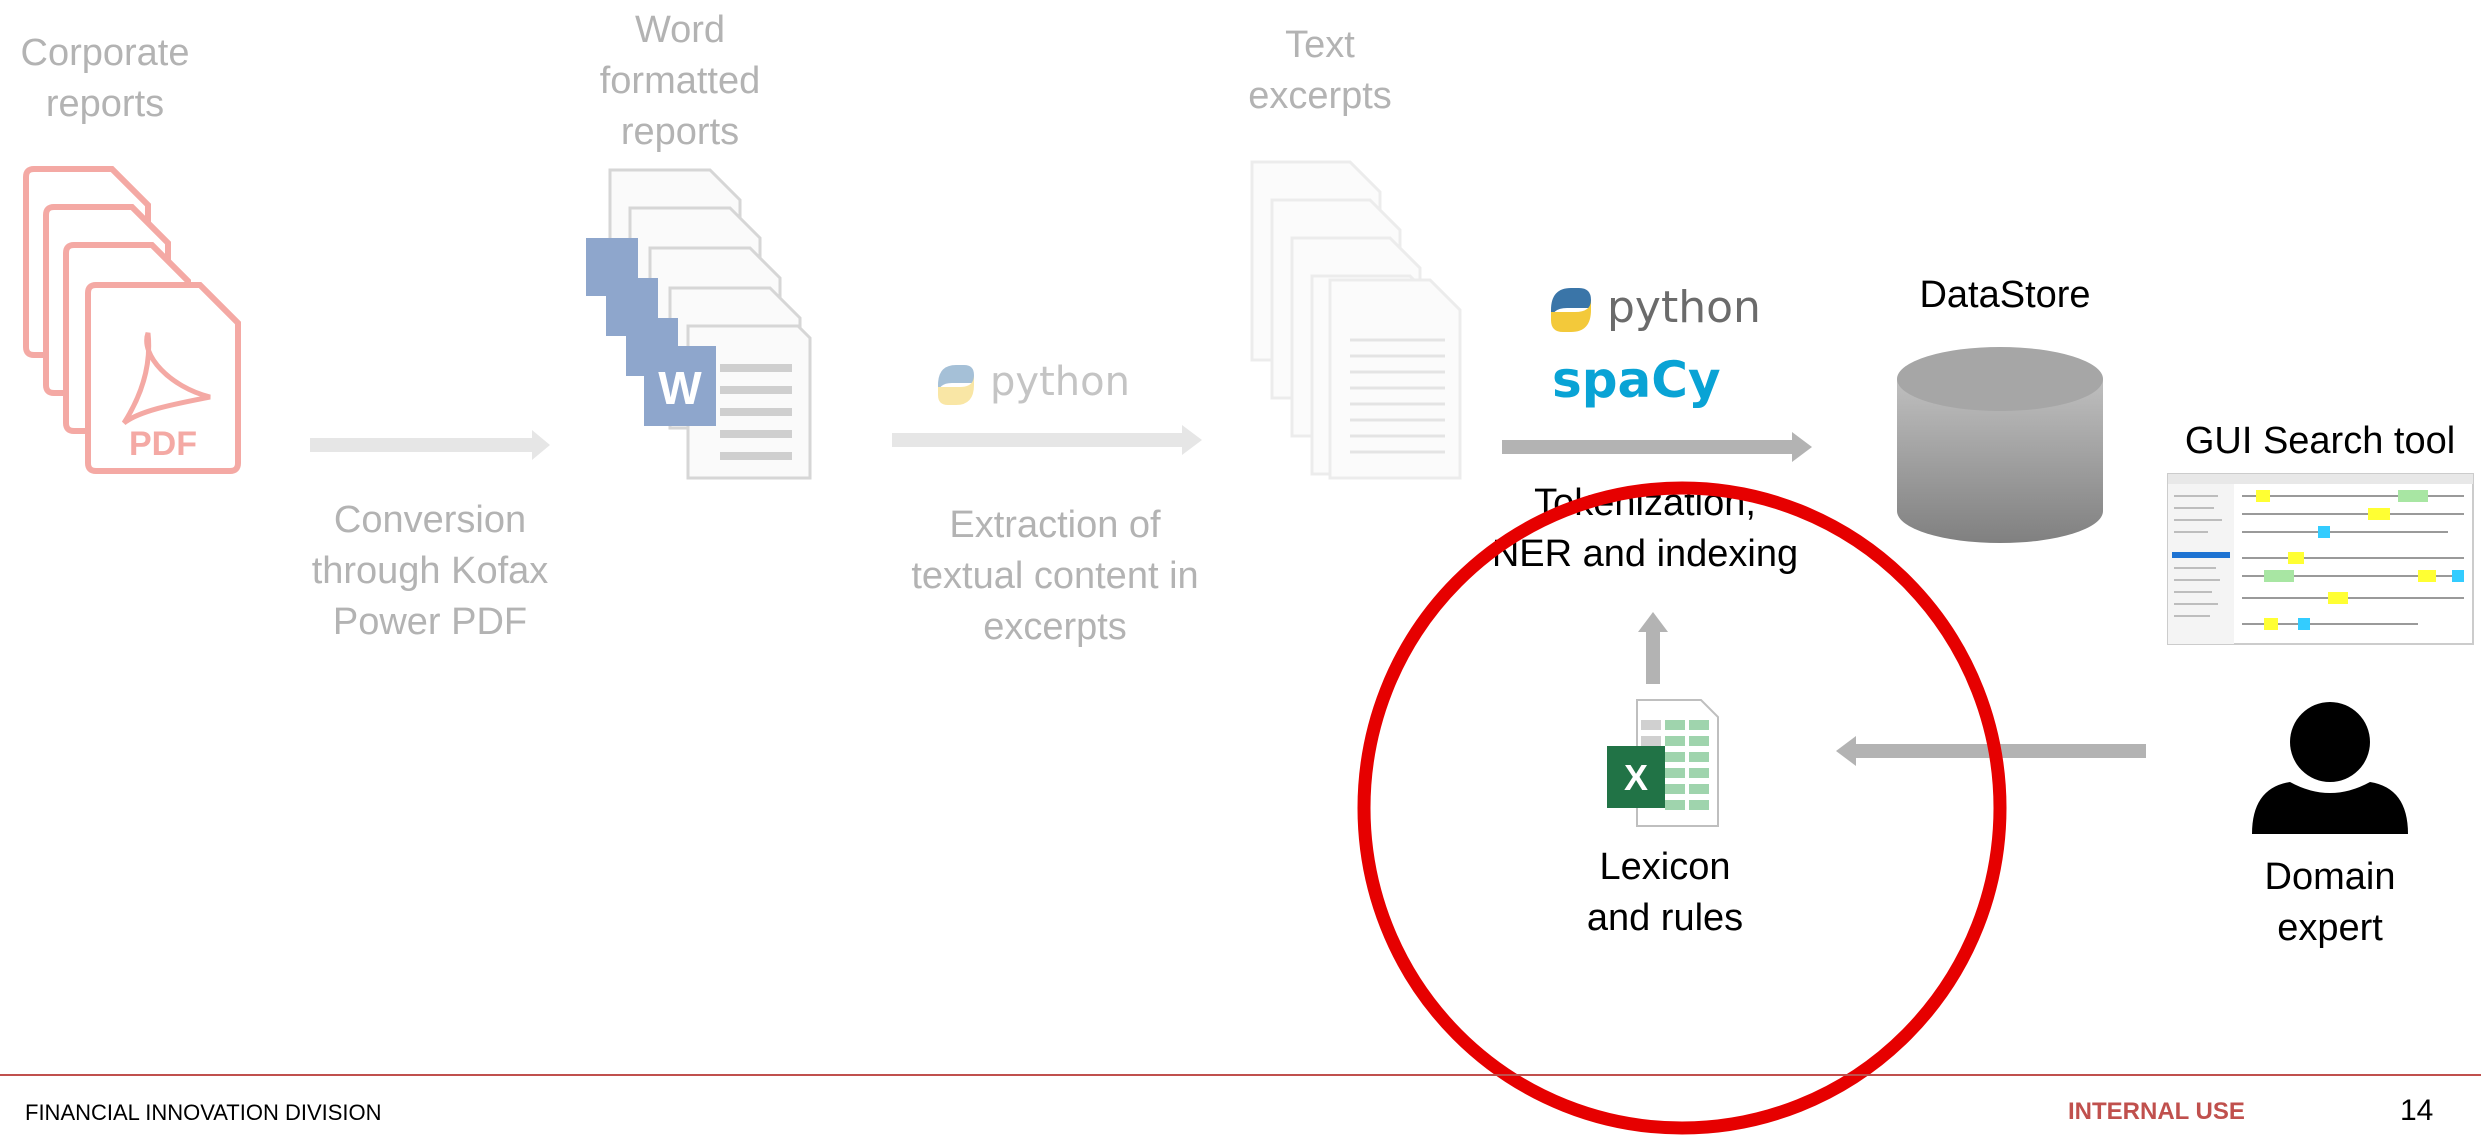 The height and width of the screenshot is (1140, 2481). What do you see at coordinates (1240, 1075) in the screenshot?
I see `footer-divider` at bounding box center [1240, 1075].